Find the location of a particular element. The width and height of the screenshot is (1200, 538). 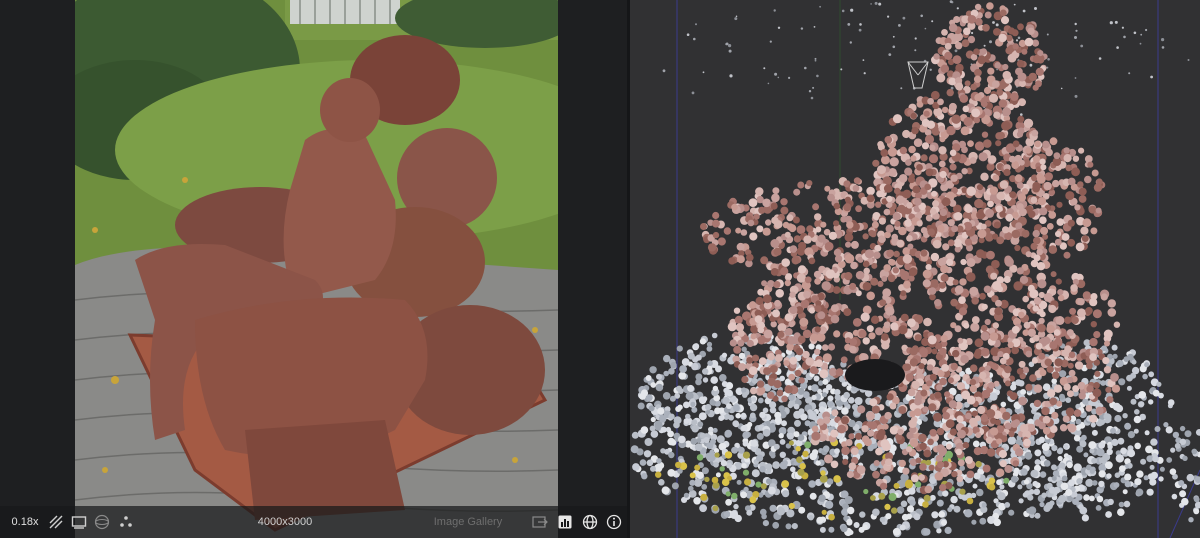

import-icon is located at coordinates (540, 522).